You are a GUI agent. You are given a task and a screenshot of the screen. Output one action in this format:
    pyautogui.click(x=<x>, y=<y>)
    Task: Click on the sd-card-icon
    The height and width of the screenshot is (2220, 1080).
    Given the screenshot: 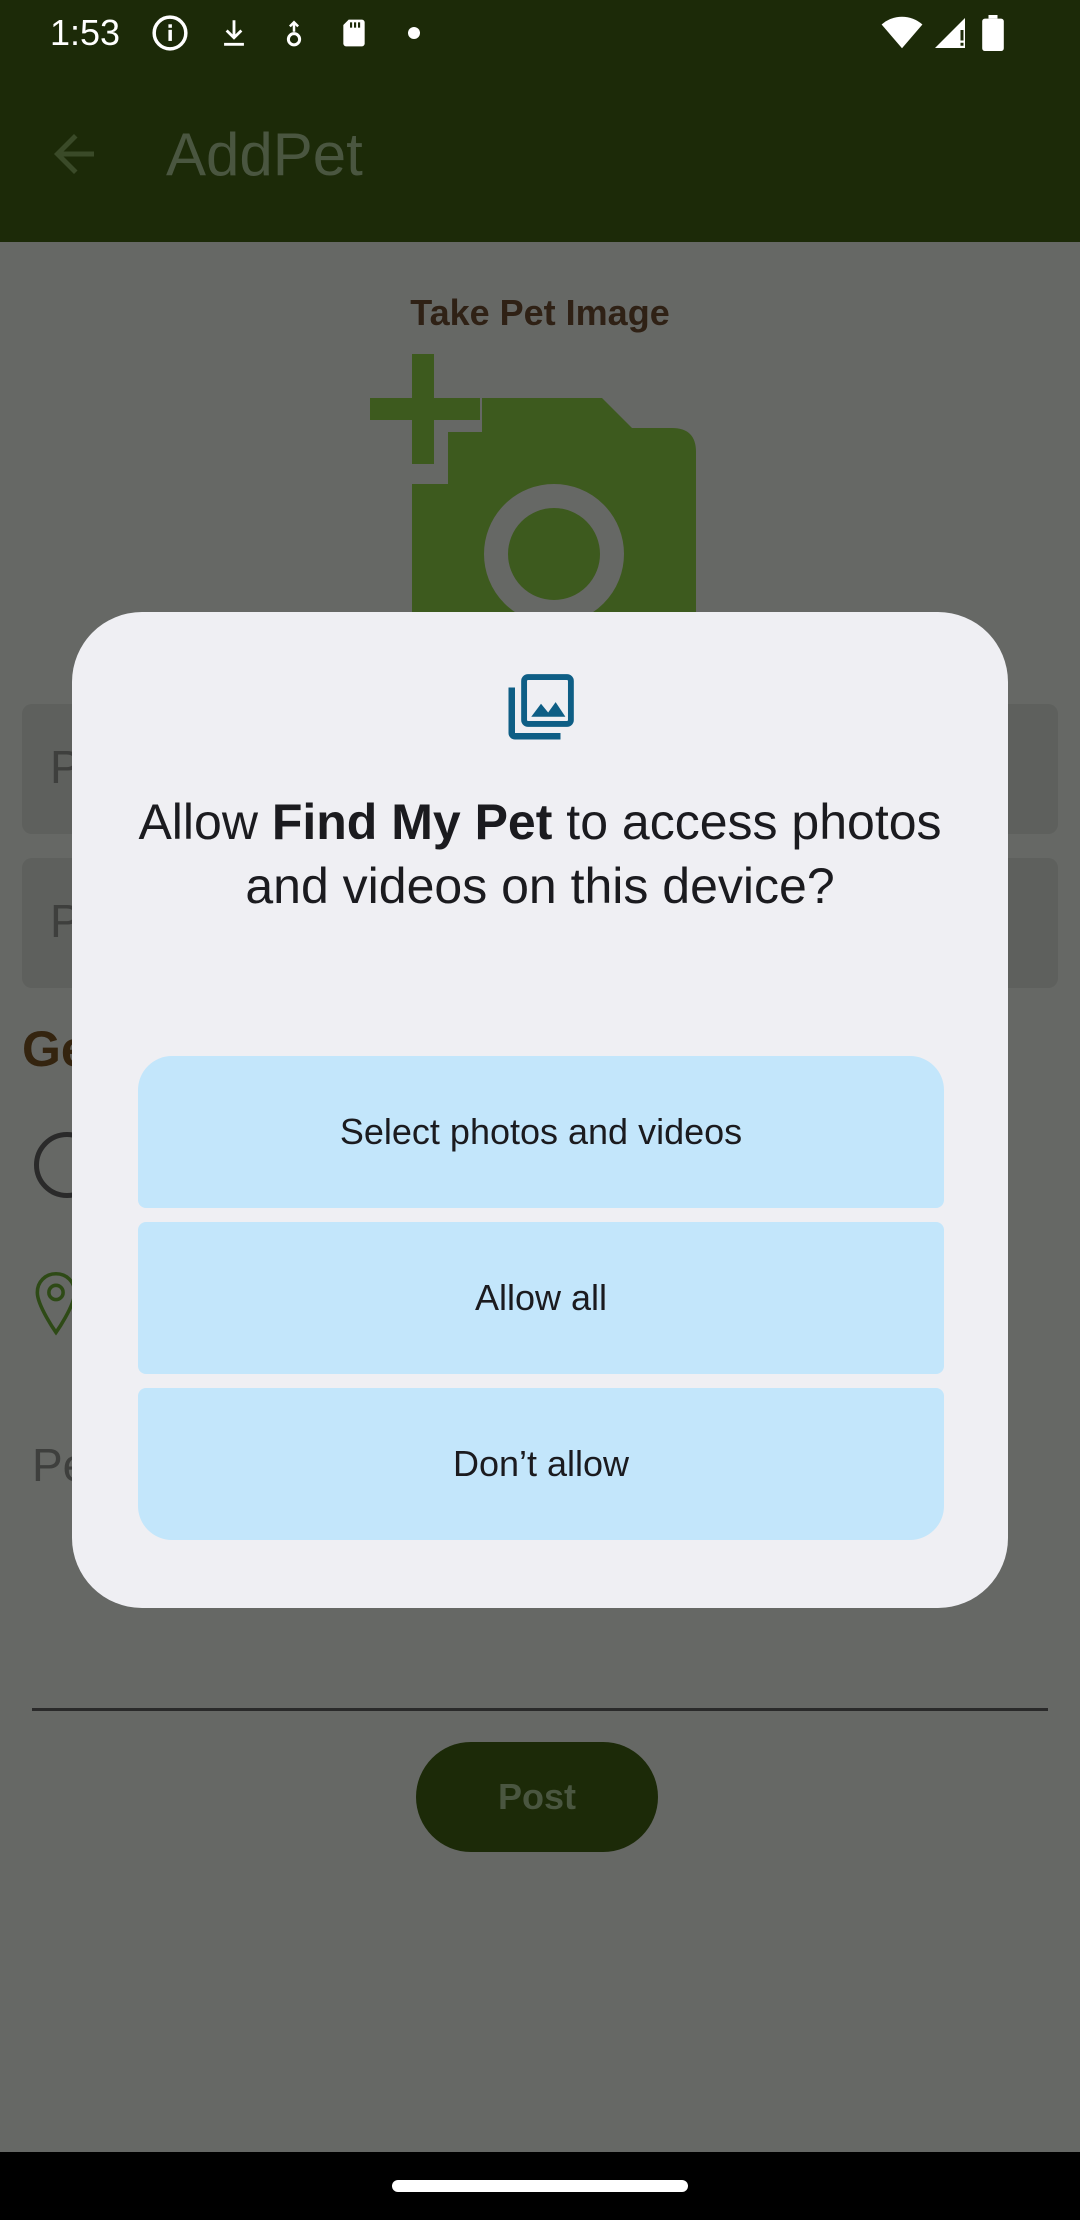 What is the action you would take?
    pyautogui.click(x=354, y=33)
    